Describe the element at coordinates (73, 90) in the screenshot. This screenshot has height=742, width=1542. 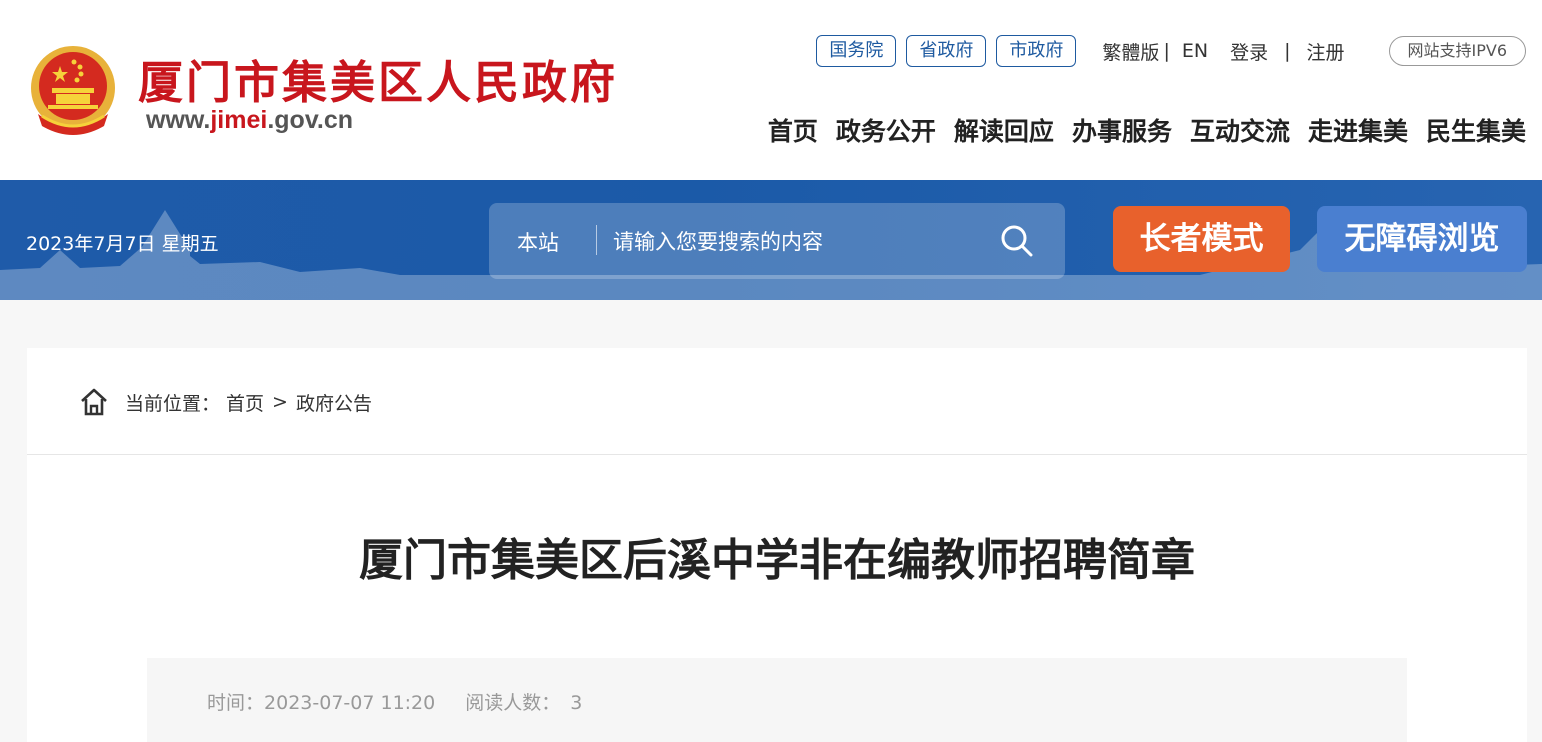
I see `national-emblem-icon` at that location.